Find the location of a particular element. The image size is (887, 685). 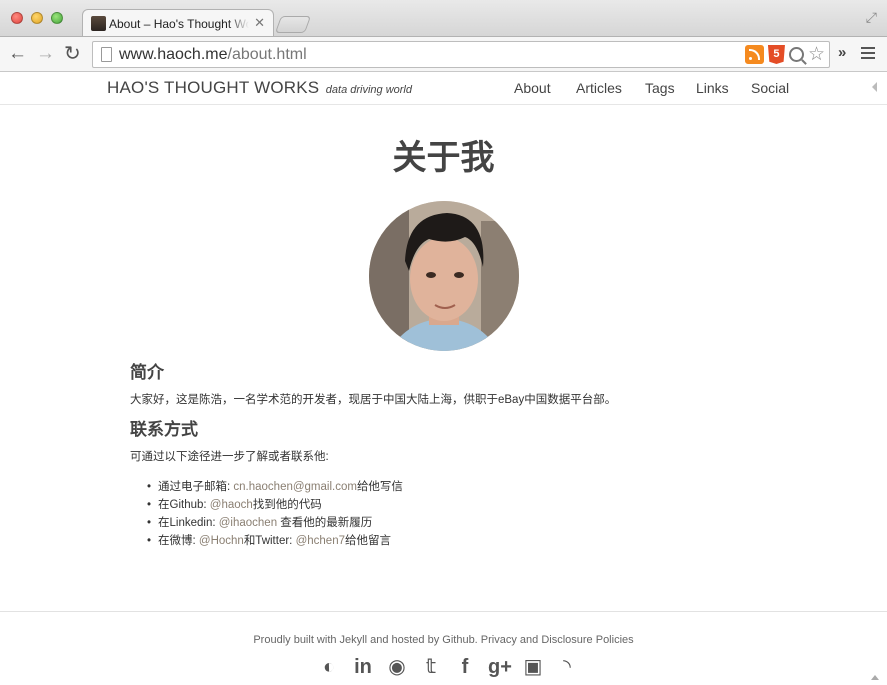

contact-label: 在微博: is located at coordinates (178, 541).